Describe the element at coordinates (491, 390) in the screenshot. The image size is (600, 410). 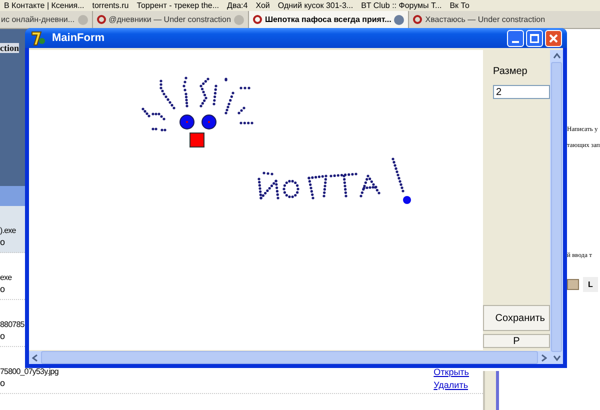
I see `page-scrollbar` at that location.